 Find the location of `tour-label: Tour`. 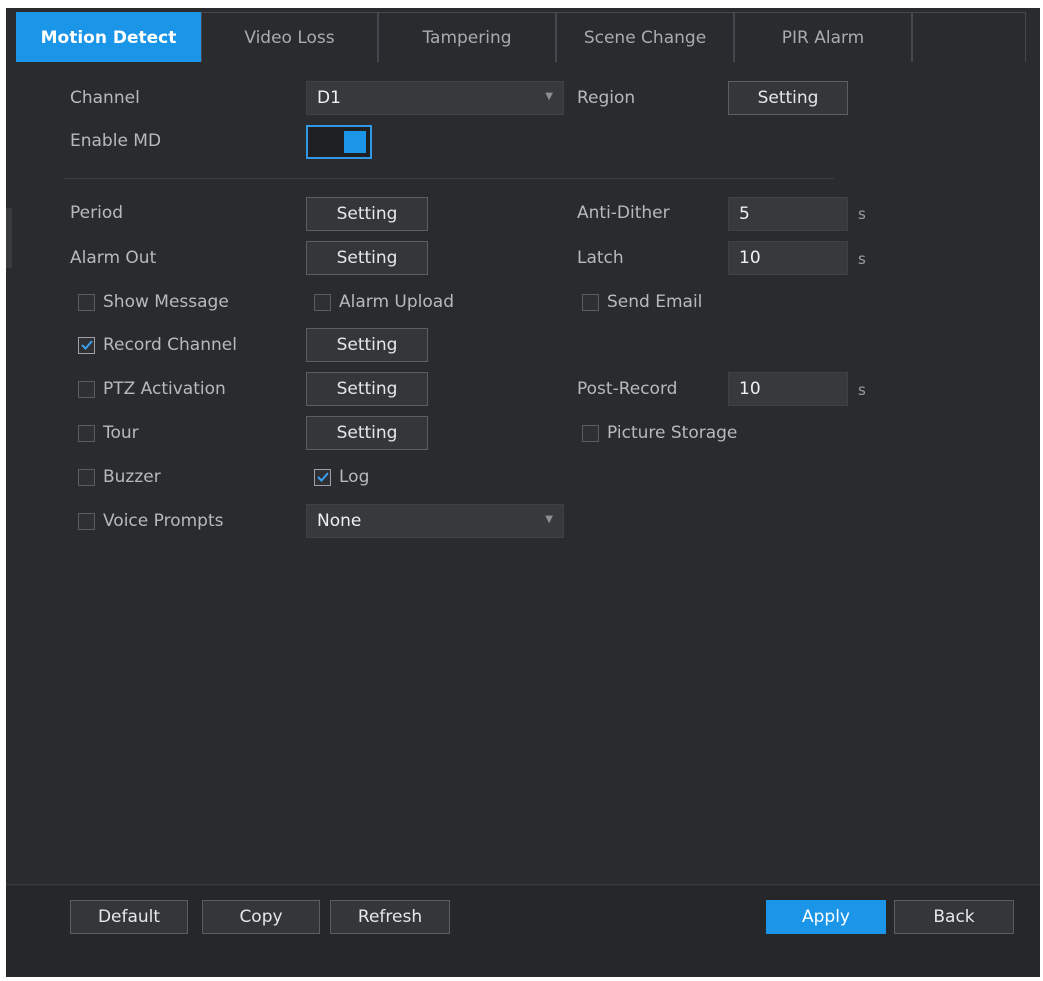

tour-label: Tour is located at coordinates (121, 433).